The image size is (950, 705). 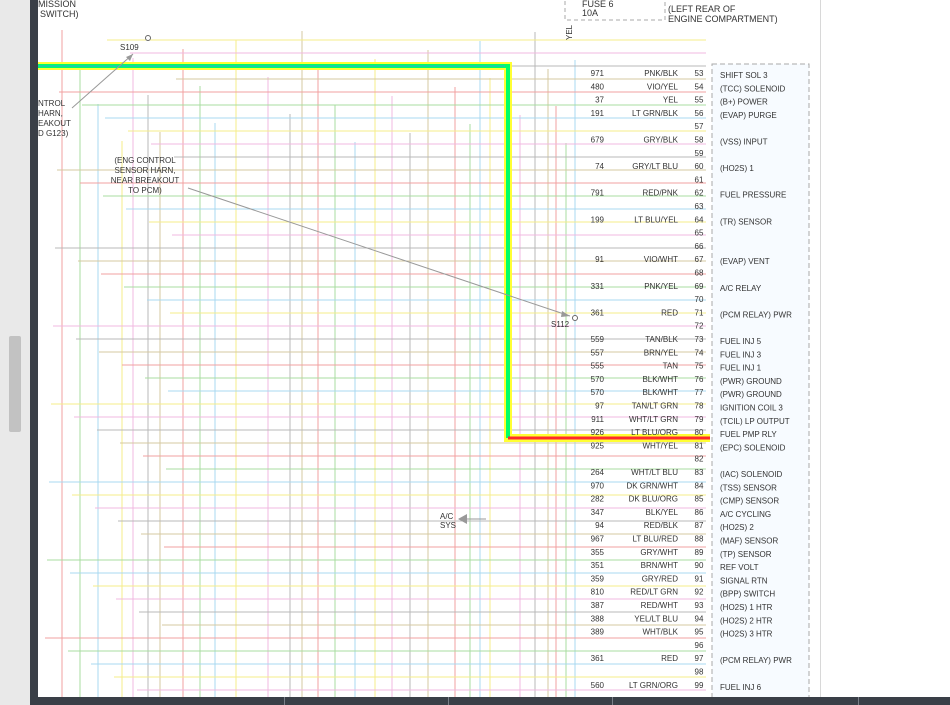 I want to click on wire-color: TAN/LT GRN, so click(x=655, y=406).